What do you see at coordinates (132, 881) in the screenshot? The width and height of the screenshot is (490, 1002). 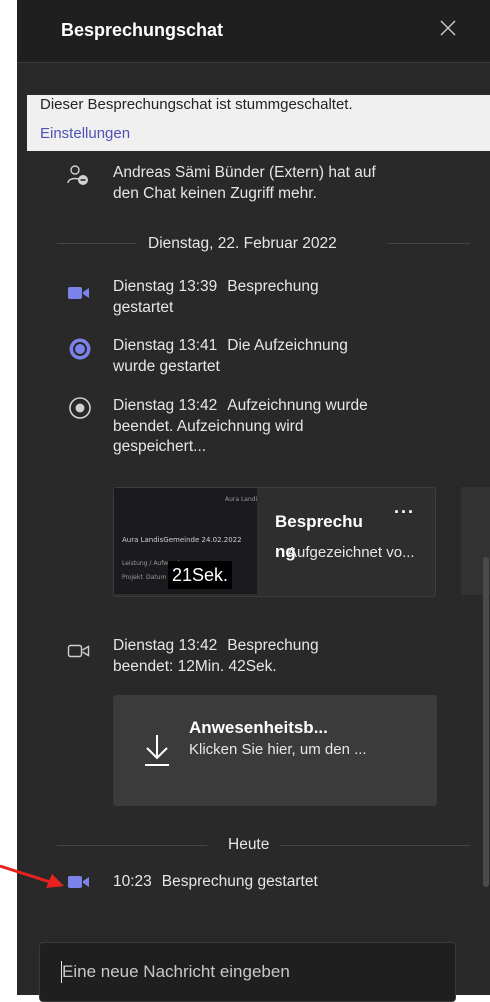 I see `event-time: 10:23` at bounding box center [132, 881].